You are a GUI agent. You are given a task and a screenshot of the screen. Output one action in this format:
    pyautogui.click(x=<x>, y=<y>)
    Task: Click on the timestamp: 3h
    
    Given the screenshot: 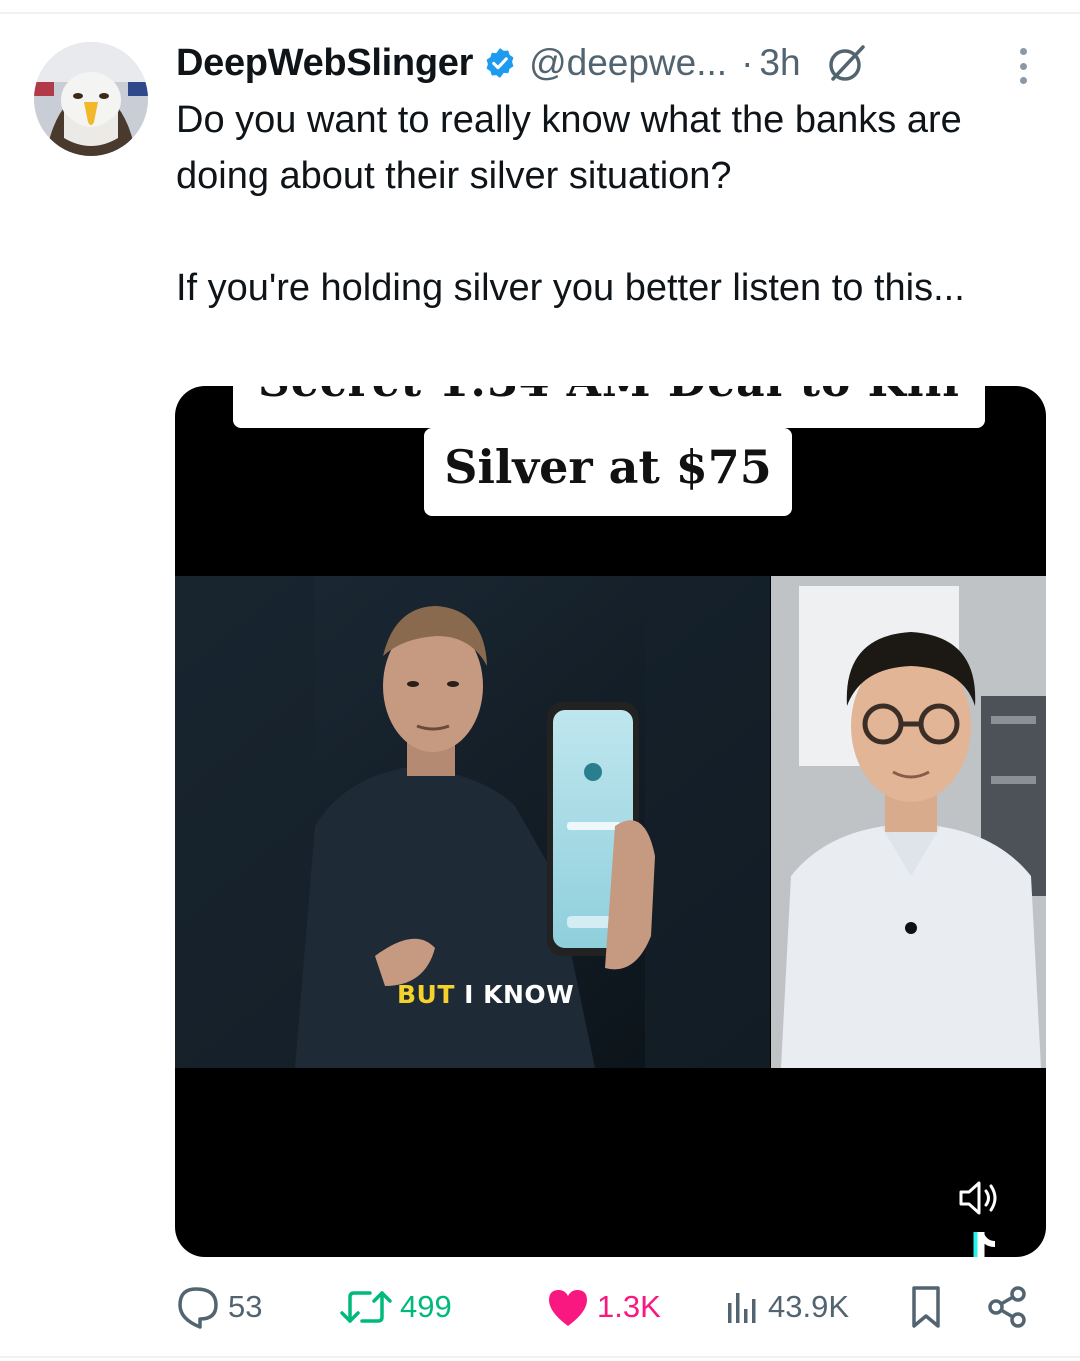 What is the action you would take?
    pyautogui.click(x=779, y=63)
    